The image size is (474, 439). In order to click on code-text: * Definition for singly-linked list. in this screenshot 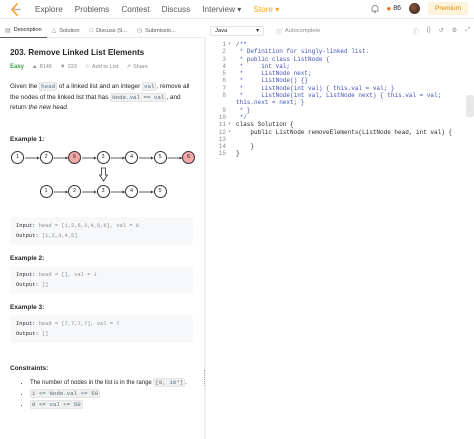, I will do `click(303, 52)`.